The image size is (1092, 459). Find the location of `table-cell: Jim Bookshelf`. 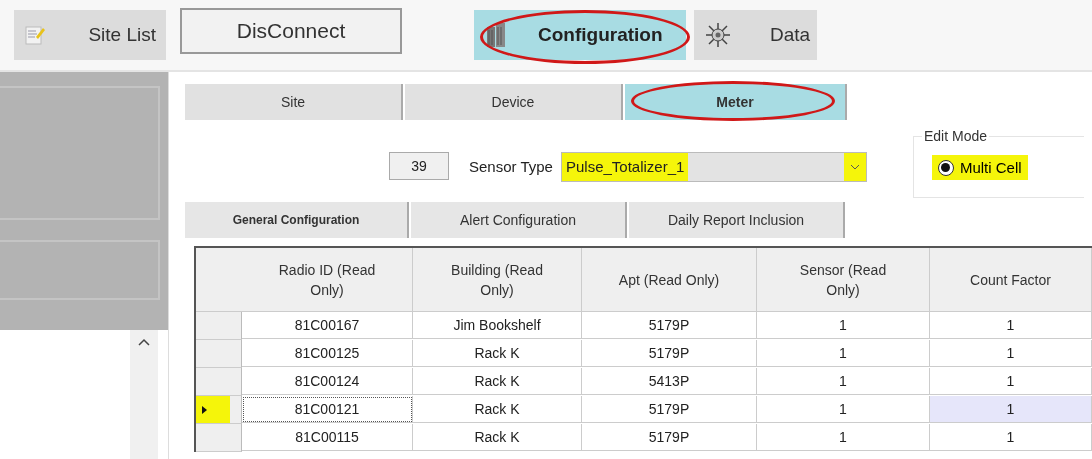

table-cell: Jim Bookshelf is located at coordinates (497, 325).